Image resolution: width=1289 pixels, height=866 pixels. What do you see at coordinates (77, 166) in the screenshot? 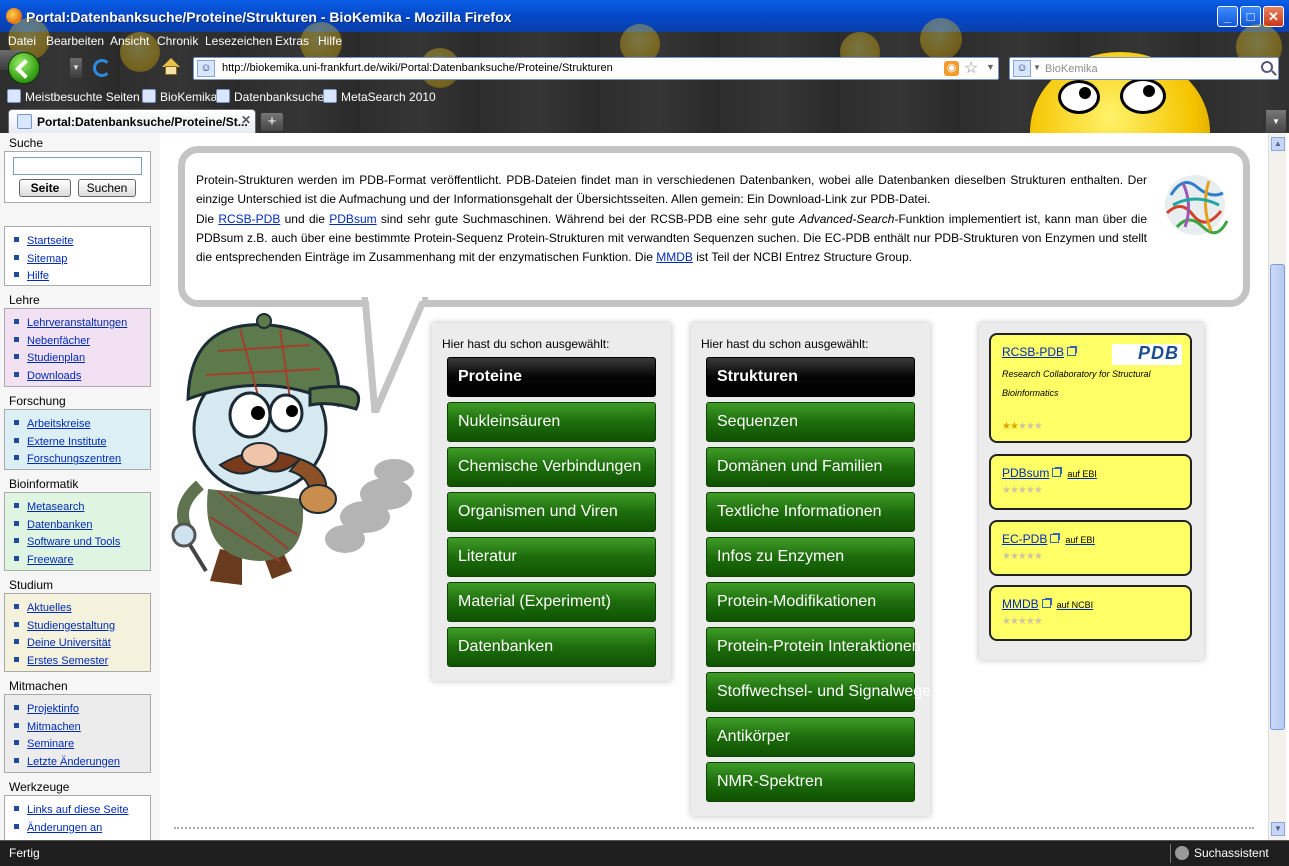
I see `wiki-search-input` at bounding box center [77, 166].